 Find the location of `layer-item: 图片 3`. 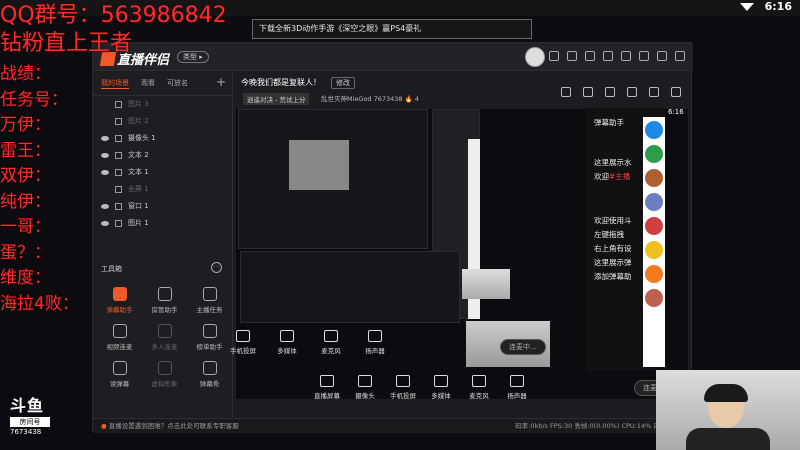

layer-item: 图片 3 is located at coordinates (162, 104).